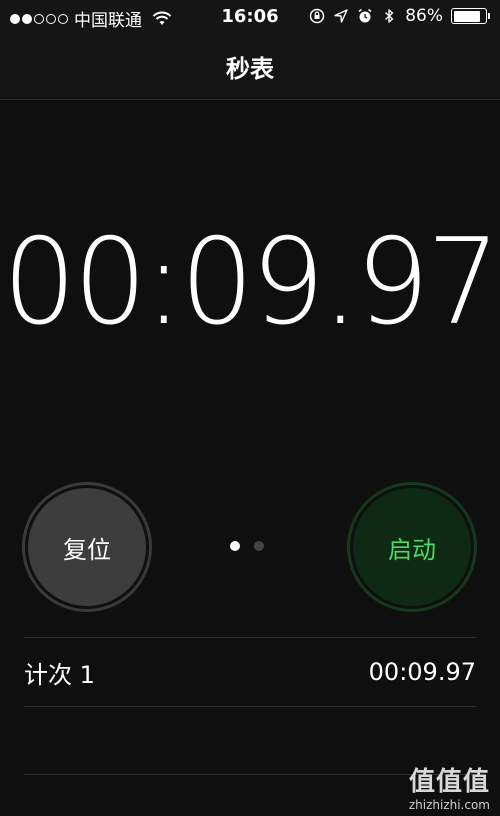  I want to click on battery-fill, so click(467, 16).